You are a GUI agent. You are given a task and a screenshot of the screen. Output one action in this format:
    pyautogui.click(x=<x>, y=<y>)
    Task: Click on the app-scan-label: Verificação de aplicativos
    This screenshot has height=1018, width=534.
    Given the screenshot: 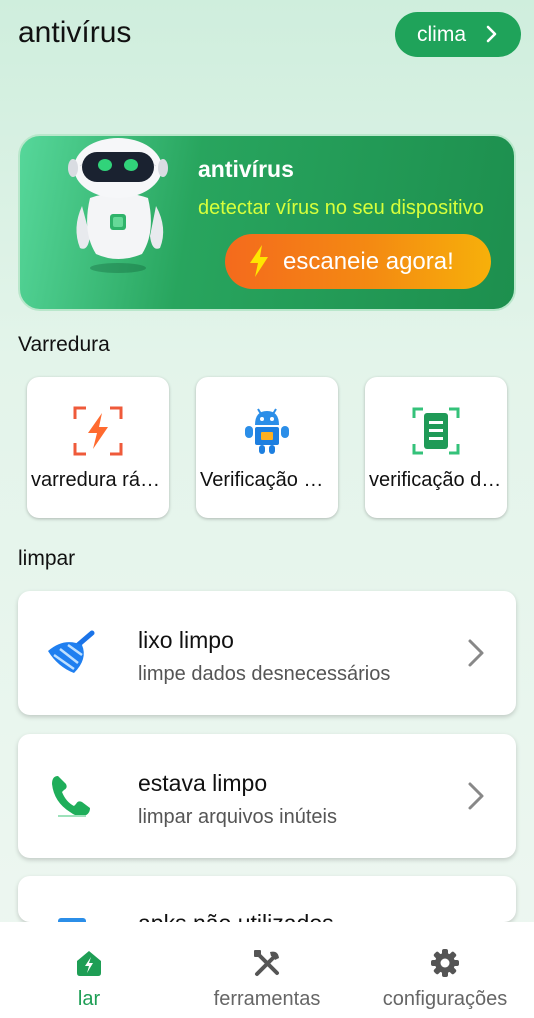 What is the action you would take?
    pyautogui.click(x=267, y=480)
    